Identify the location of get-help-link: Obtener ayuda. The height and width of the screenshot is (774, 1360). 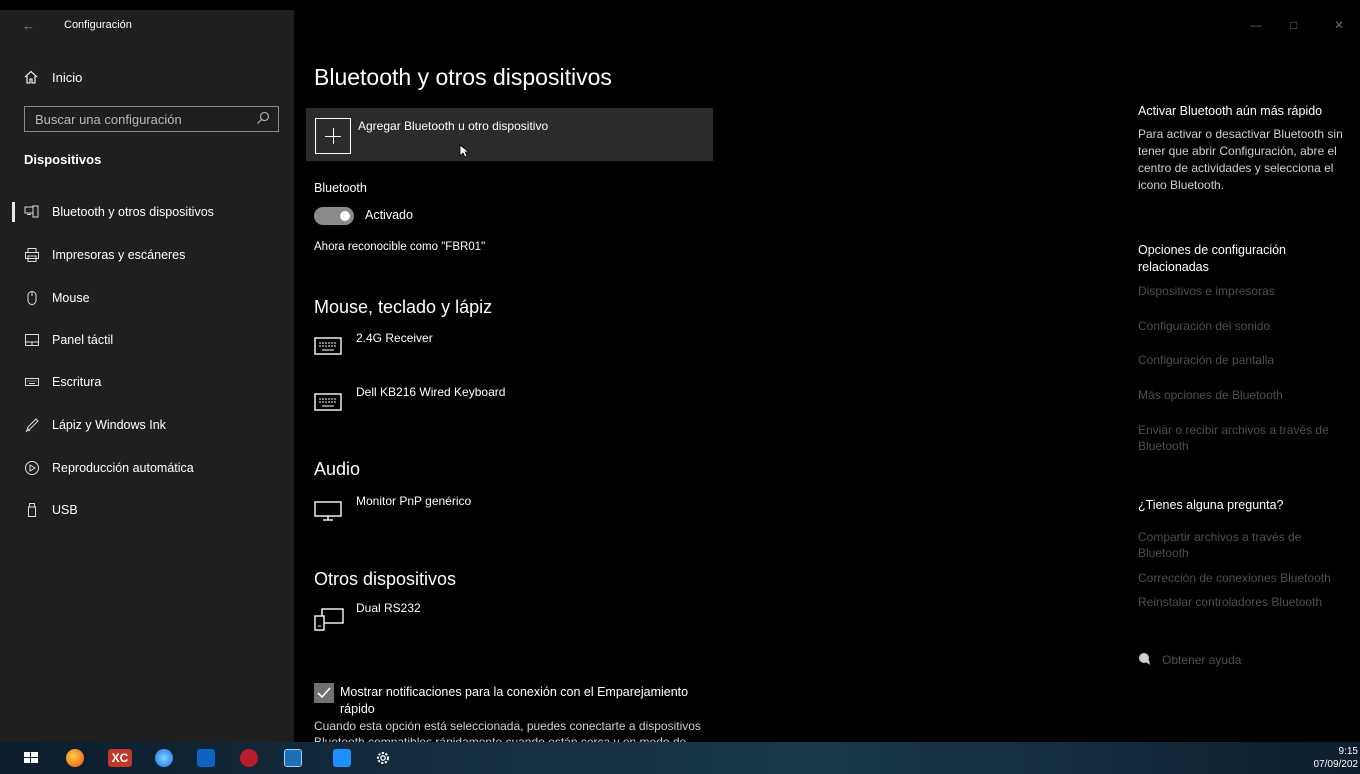
(1189, 659).